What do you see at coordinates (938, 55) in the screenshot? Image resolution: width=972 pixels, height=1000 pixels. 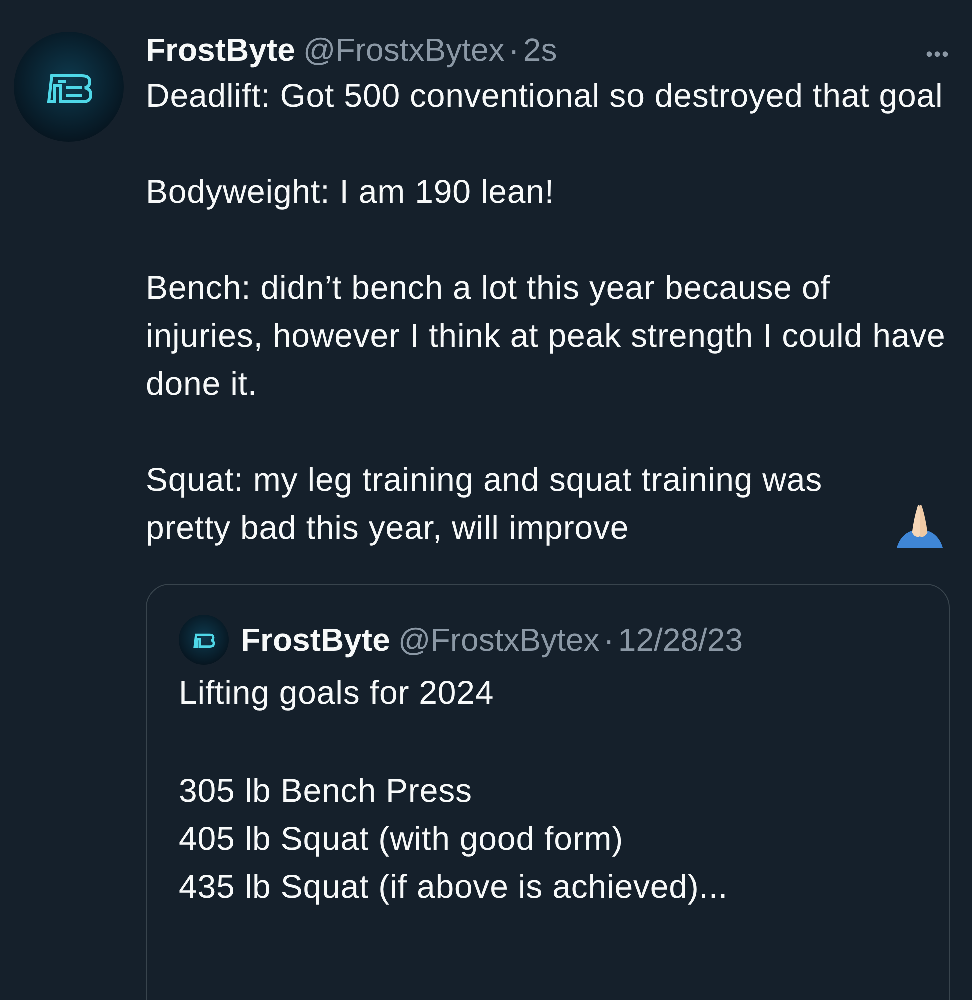 I see `more-button: •••` at bounding box center [938, 55].